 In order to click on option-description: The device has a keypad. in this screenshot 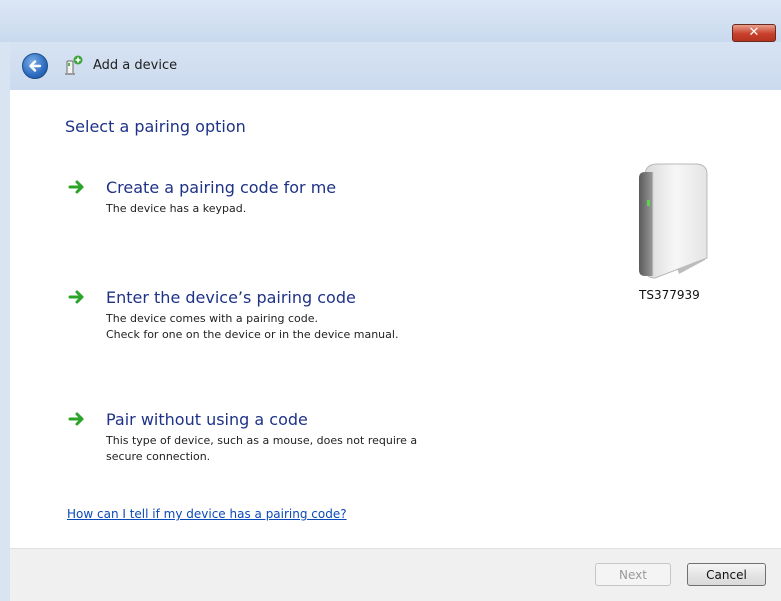, I will do `click(176, 209)`.